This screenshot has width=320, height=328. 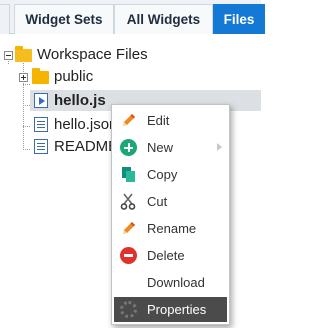 What do you see at coordinates (64, 19) in the screenshot?
I see `tab-widget-sets: Widget Sets` at bounding box center [64, 19].